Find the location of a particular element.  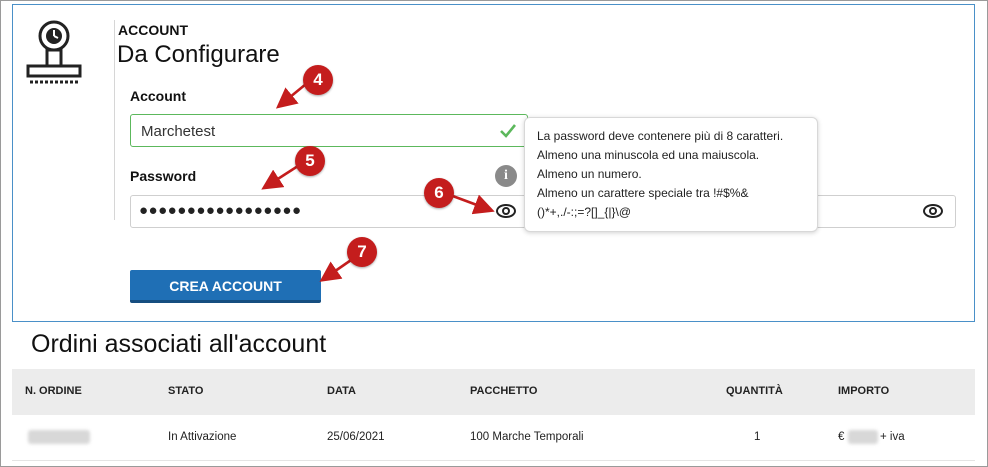

order-quantity: 1 is located at coordinates (757, 437).